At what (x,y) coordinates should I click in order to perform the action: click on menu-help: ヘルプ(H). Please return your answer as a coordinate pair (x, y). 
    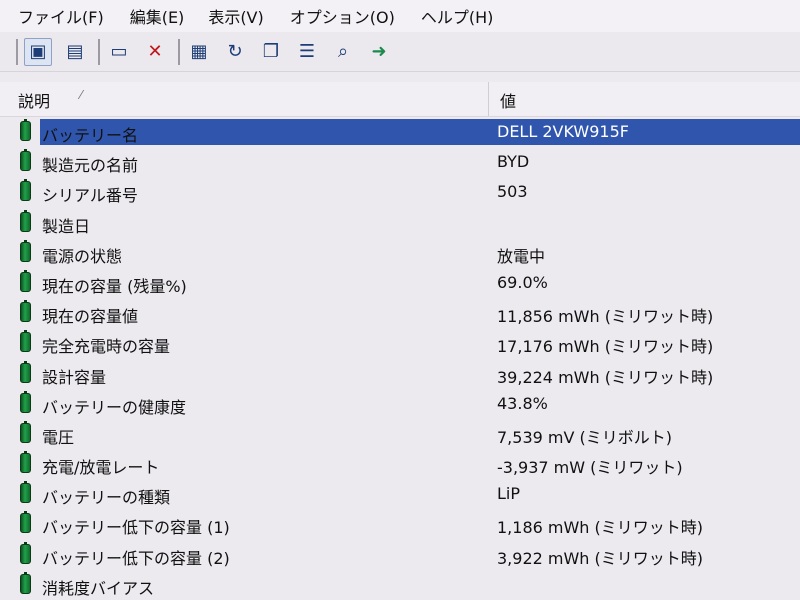
    Looking at the image, I should click on (457, 16).